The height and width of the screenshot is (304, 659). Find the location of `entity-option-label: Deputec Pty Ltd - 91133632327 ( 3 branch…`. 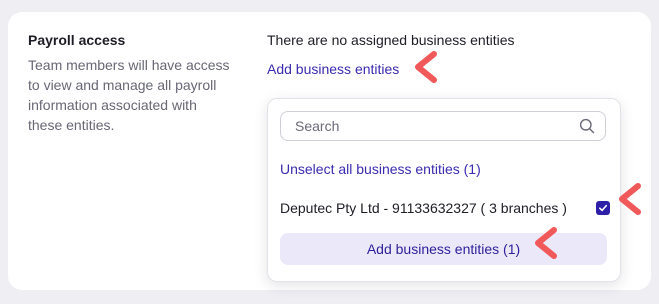

entity-option-label: Deputec Pty Ltd - 91133632327 ( 3 branch… is located at coordinates (423, 208).